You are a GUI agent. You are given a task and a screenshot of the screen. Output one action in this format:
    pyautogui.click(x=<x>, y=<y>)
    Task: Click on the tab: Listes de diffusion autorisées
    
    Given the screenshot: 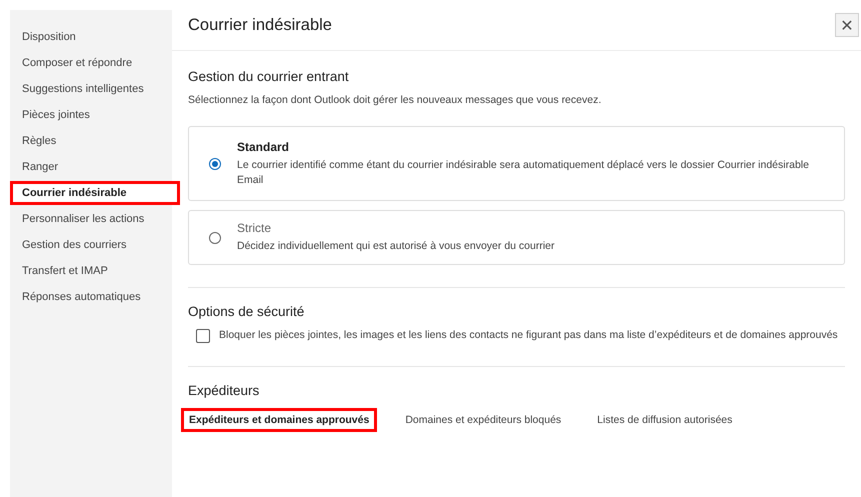 What is the action you would take?
    pyautogui.click(x=664, y=420)
    